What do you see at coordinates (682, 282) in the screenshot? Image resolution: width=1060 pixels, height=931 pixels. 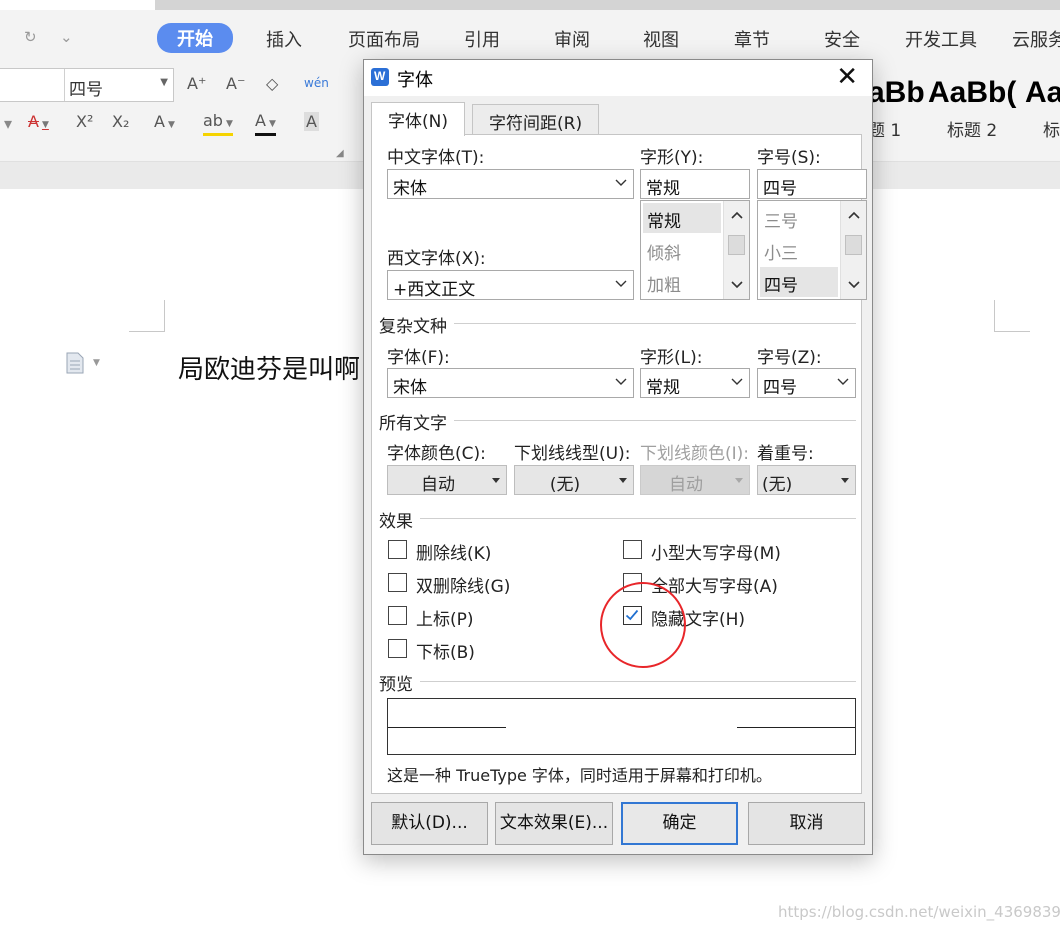 I see `list-item: 加粗` at bounding box center [682, 282].